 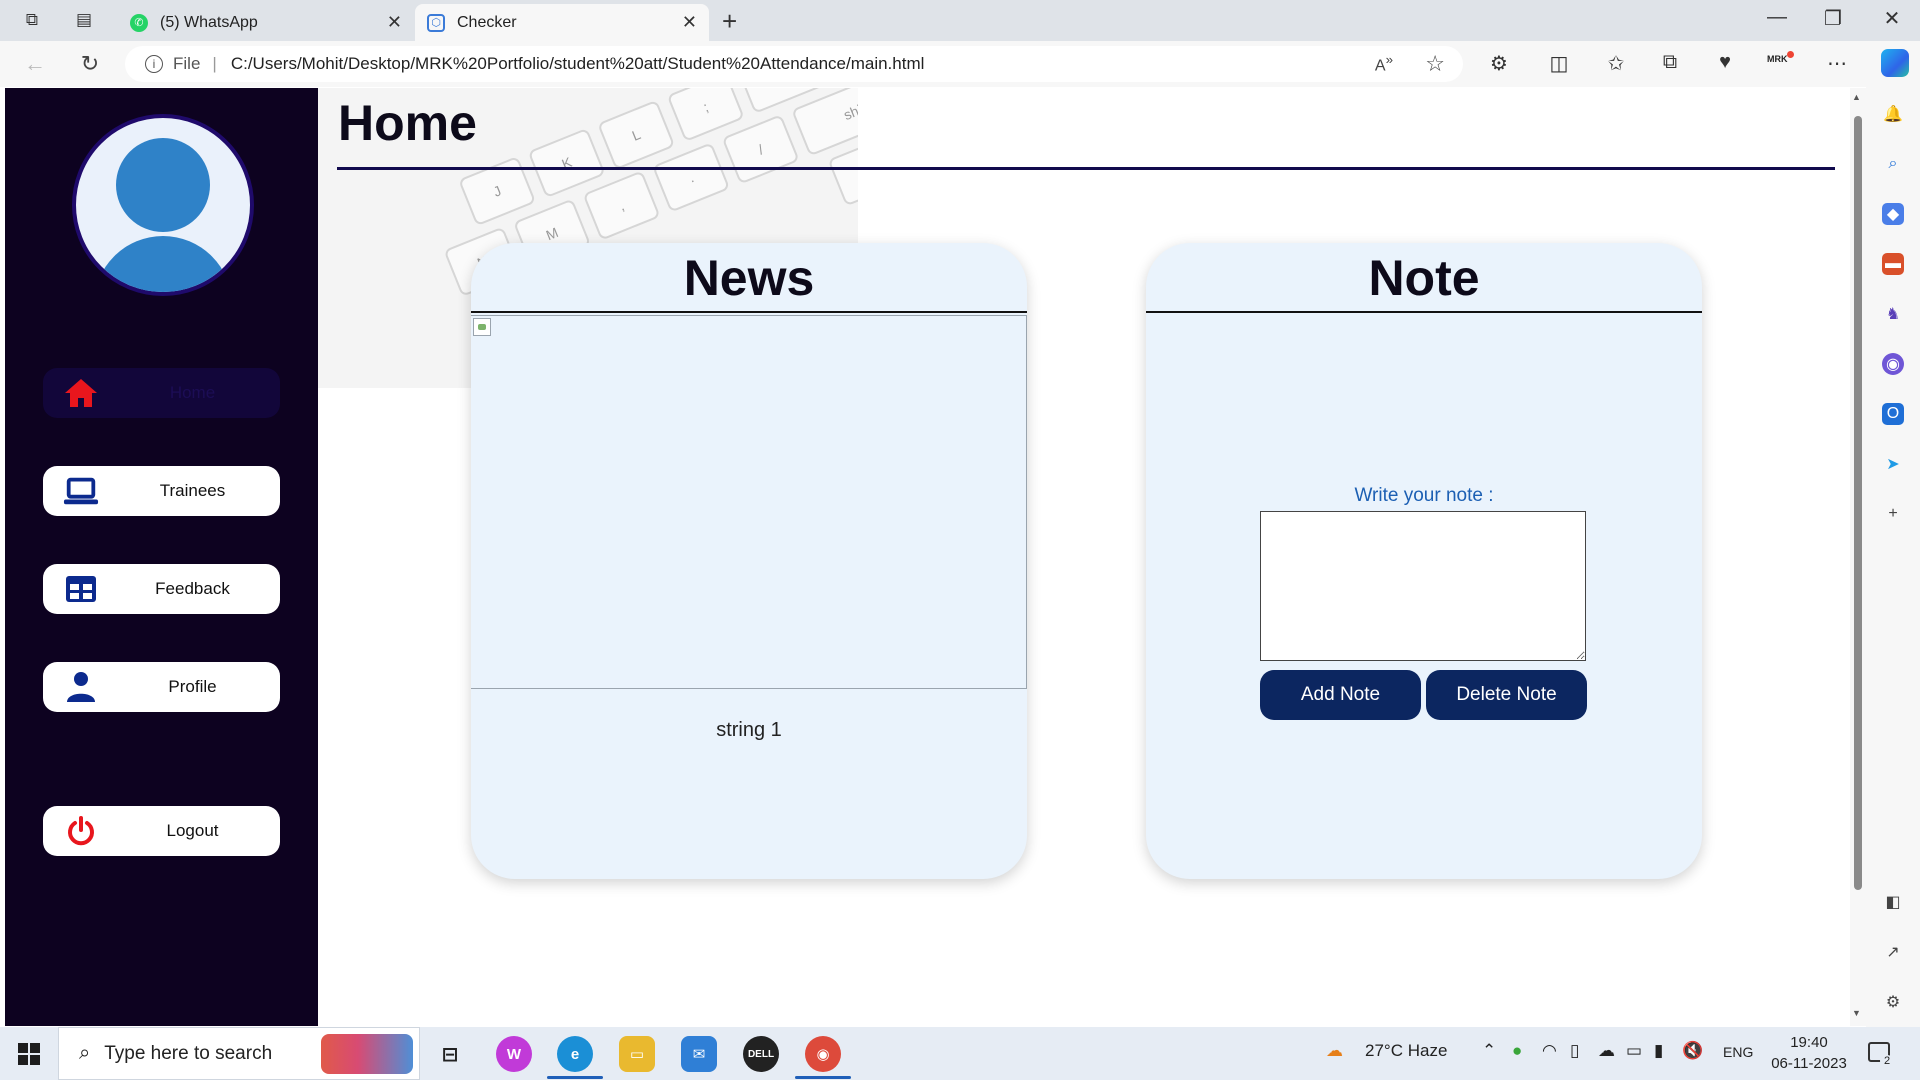 What do you see at coordinates (1384, 63) in the screenshot?
I see `read-aloud-icon: A»` at bounding box center [1384, 63].